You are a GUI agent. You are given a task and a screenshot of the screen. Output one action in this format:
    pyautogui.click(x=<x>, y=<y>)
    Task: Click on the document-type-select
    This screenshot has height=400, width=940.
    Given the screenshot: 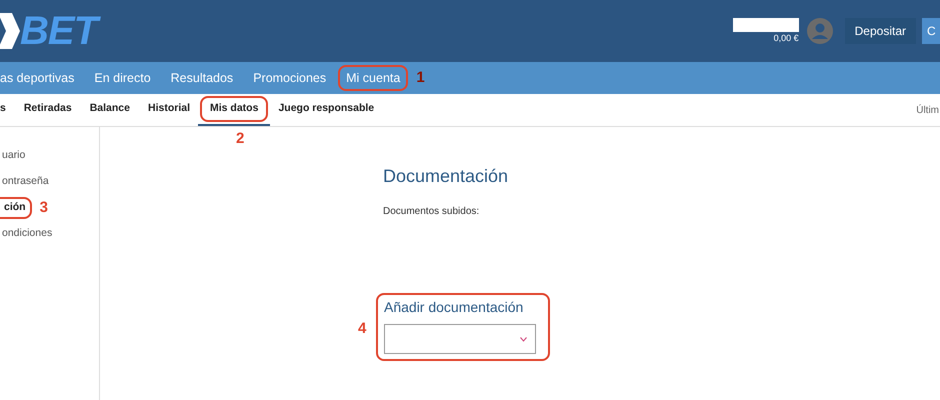 What is the action you would take?
    pyautogui.click(x=460, y=339)
    